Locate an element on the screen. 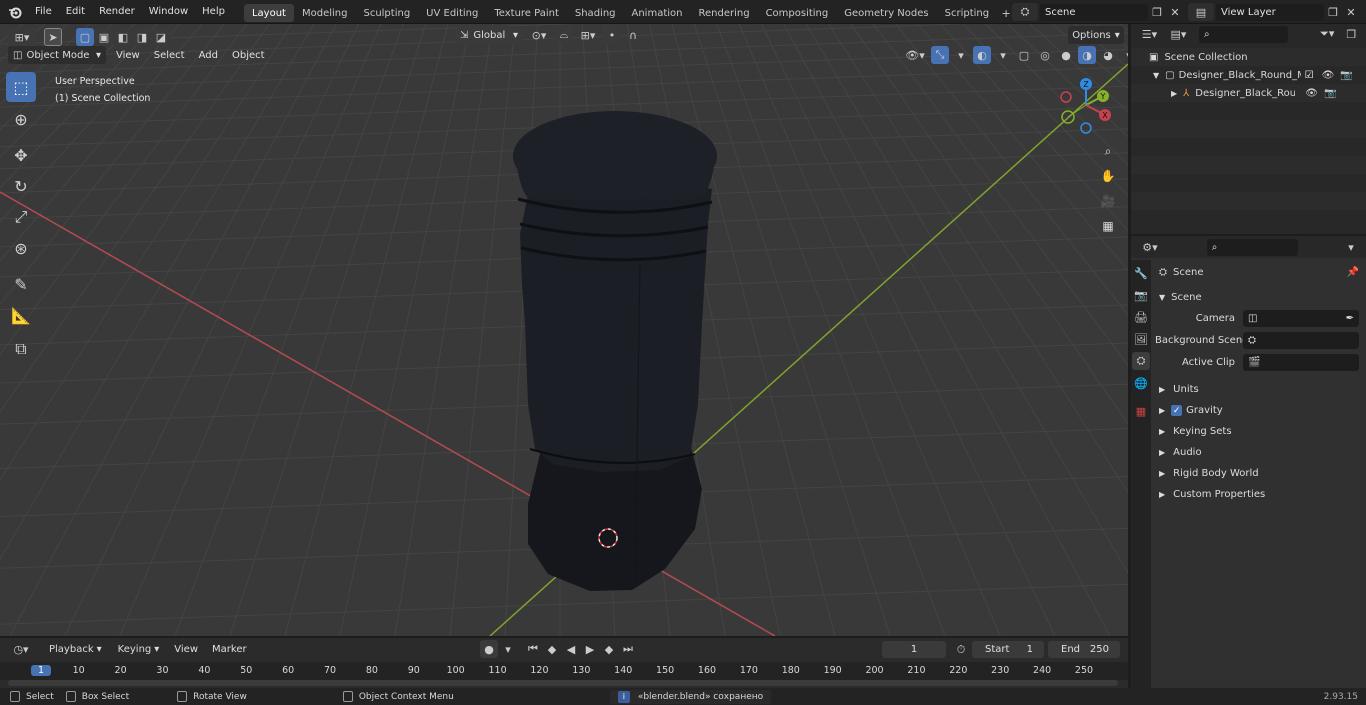 The width and height of the screenshot is (1366, 705). tab-shading: Shading is located at coordinates (595, 13).